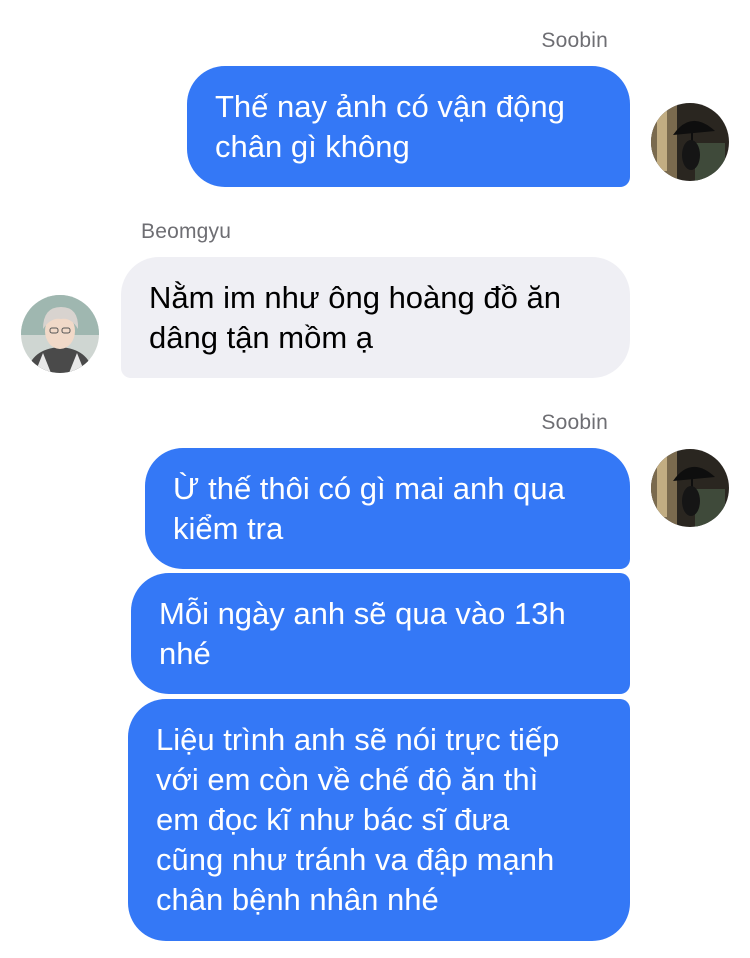 The height and width of the screenshot is (958, 750). What do you see at coordinates (380, 633) in the screenshot?
I see `message-bubble-outgoing: Mỗi ngày anh sẽ qua vào 13h nhé` at bounding box center [380, 633].